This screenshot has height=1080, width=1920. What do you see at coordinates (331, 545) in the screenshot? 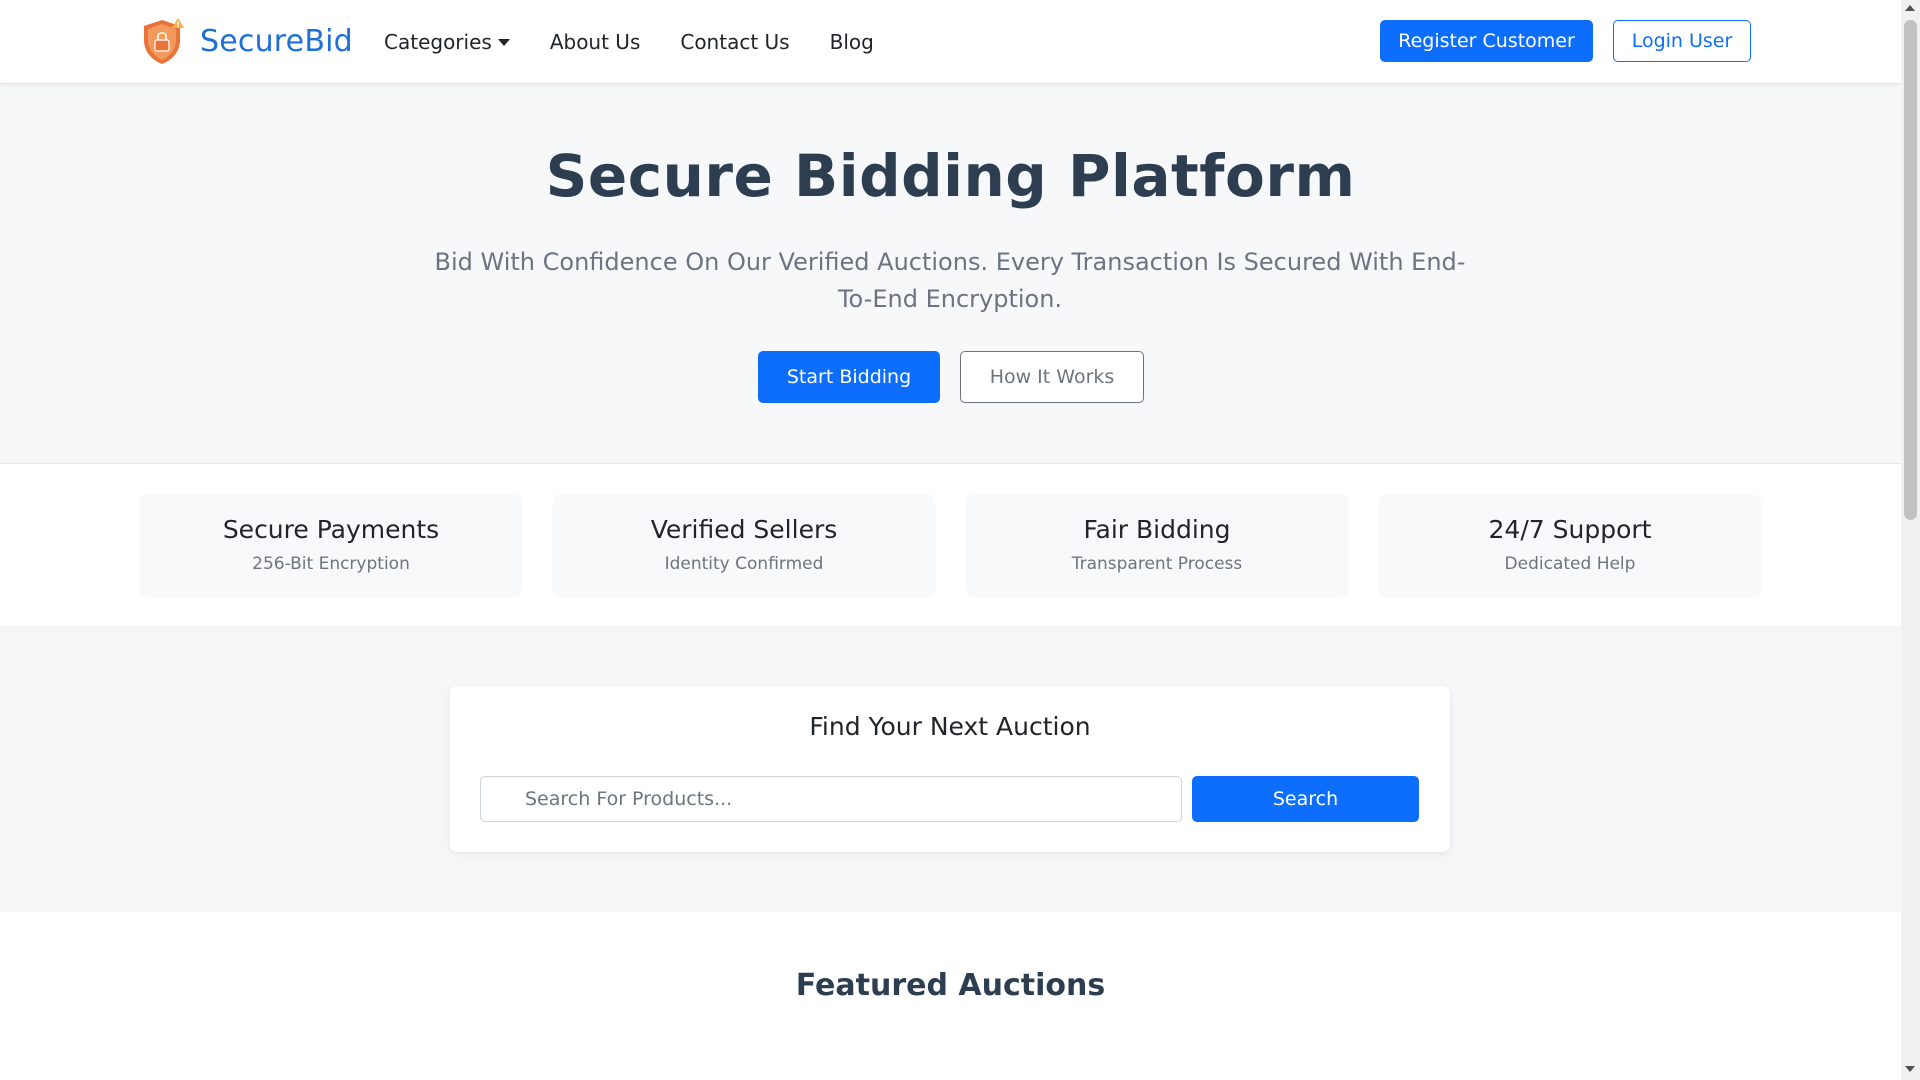
I see `feature-card-secure-payments: Secure Payments 256-Bit Encryption` at bounding box center [331, 545].